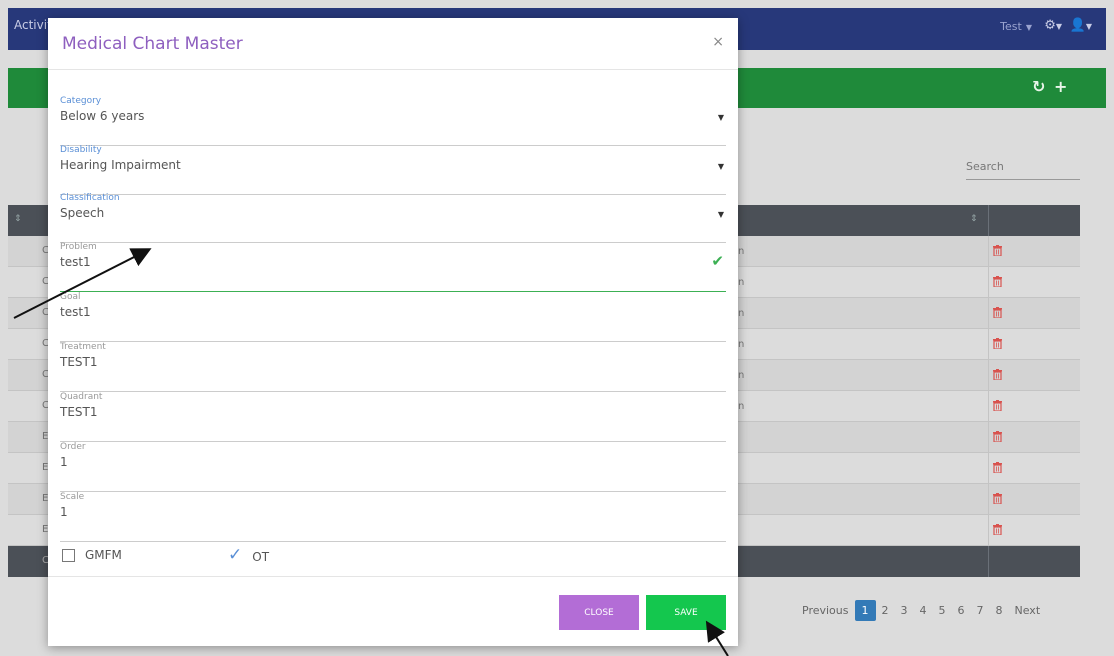 This screenshot has height=656, width=1114. What do you see at coordinates (717, 638) in the screenshot?
I see `annotation-arrow-save` at bounding box center [717, 638].